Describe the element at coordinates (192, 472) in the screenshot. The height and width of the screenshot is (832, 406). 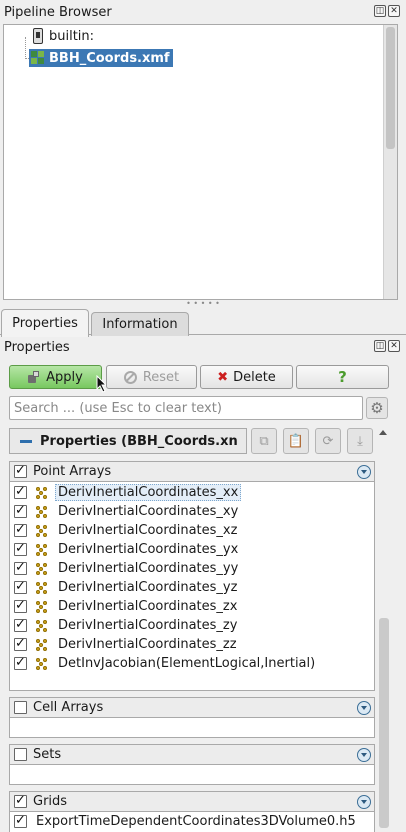
I see `point-arrays-header: Point Arrays` at that location.